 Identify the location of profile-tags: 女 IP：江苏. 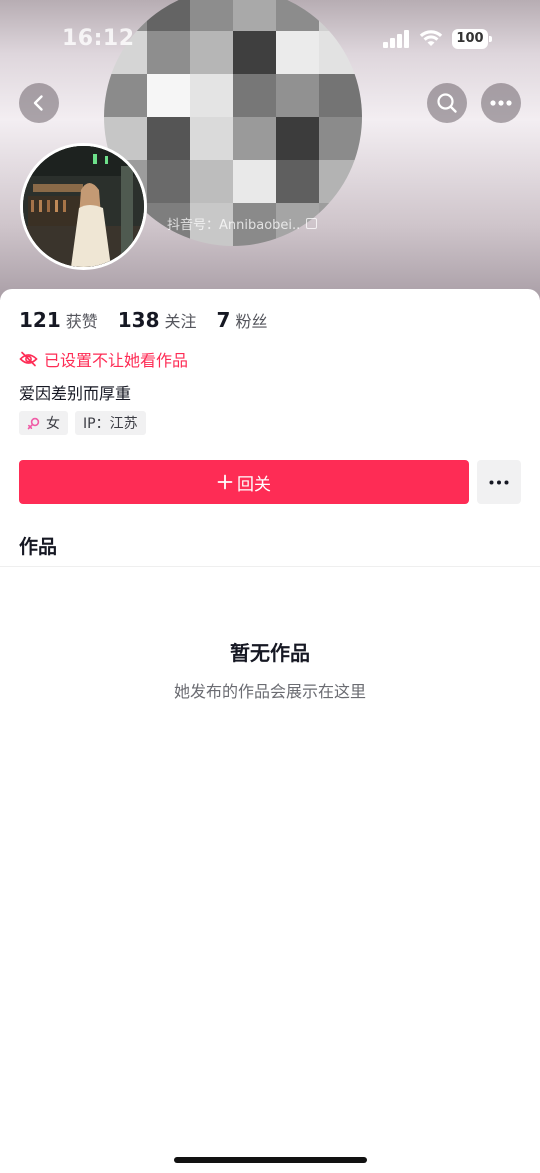
(82, 423).